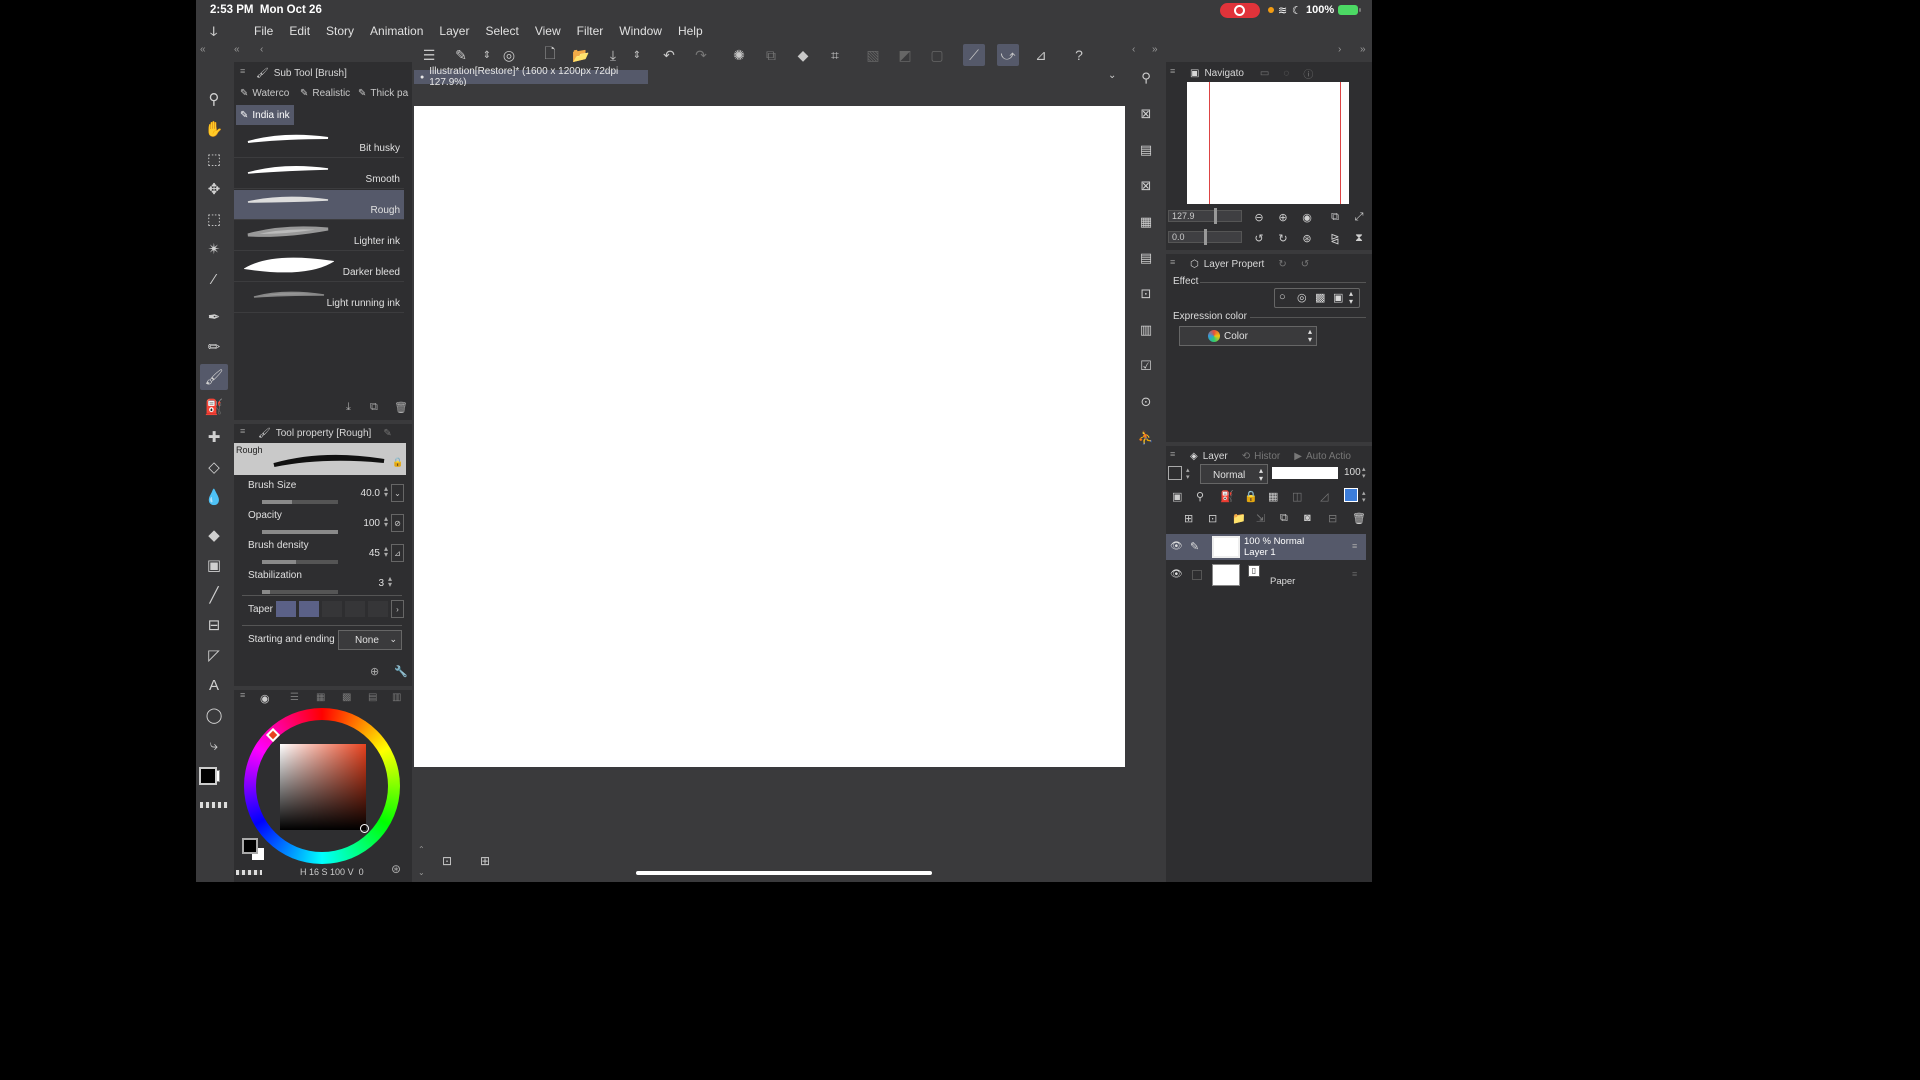 Image resolution: width=1920 pixels, height=1080 pixels. I want to click on rotation-slider-handle, so click(1205, 237).